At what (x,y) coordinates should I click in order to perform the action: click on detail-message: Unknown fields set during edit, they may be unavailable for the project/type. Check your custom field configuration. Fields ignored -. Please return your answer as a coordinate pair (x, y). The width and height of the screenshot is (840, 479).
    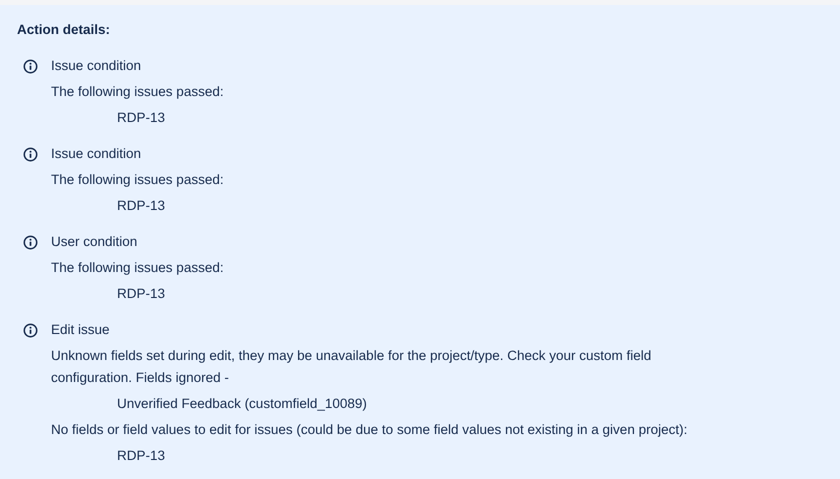
    Looking at the image, I should click on (351, 367).